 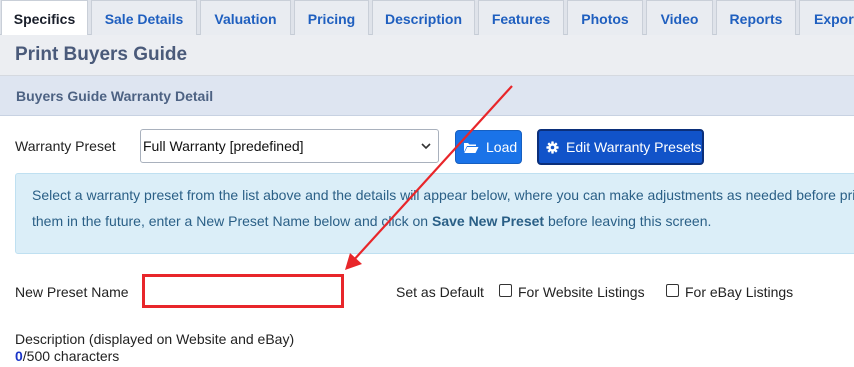 I want to click on tab-export: Export, so click(x=826, y=18).